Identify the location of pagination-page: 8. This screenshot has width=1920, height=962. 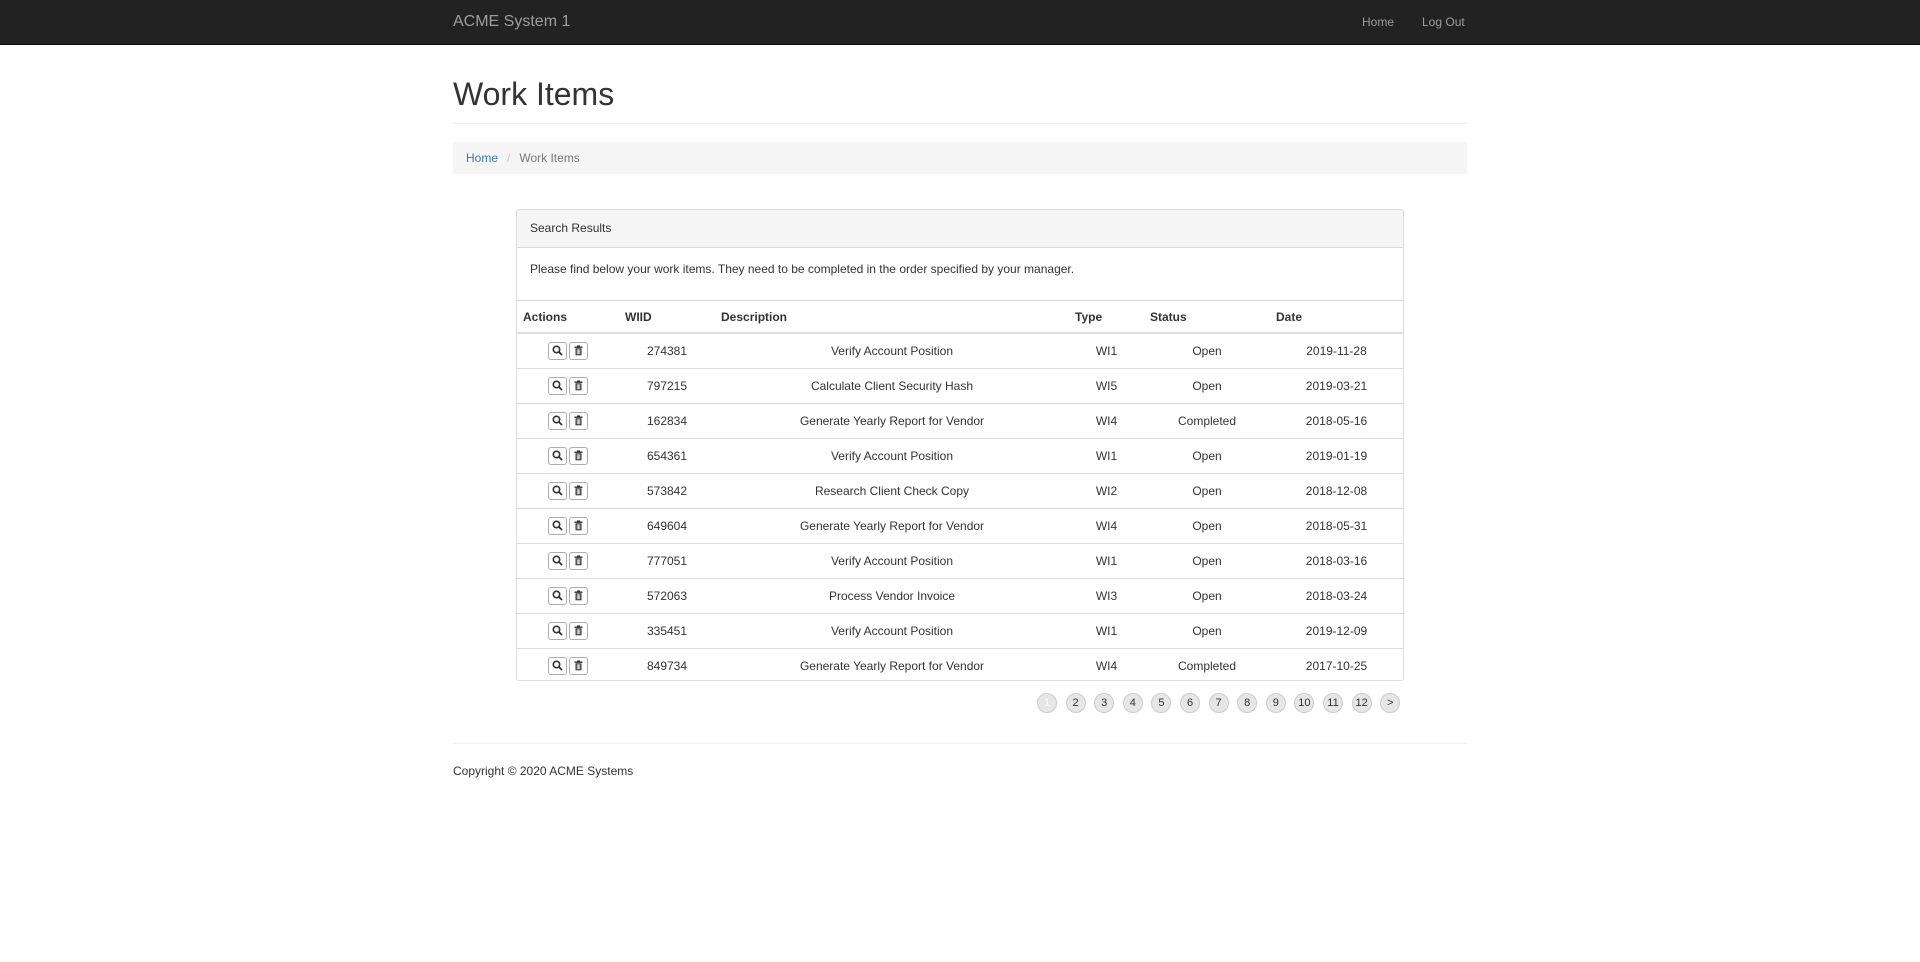
(1247, 703).